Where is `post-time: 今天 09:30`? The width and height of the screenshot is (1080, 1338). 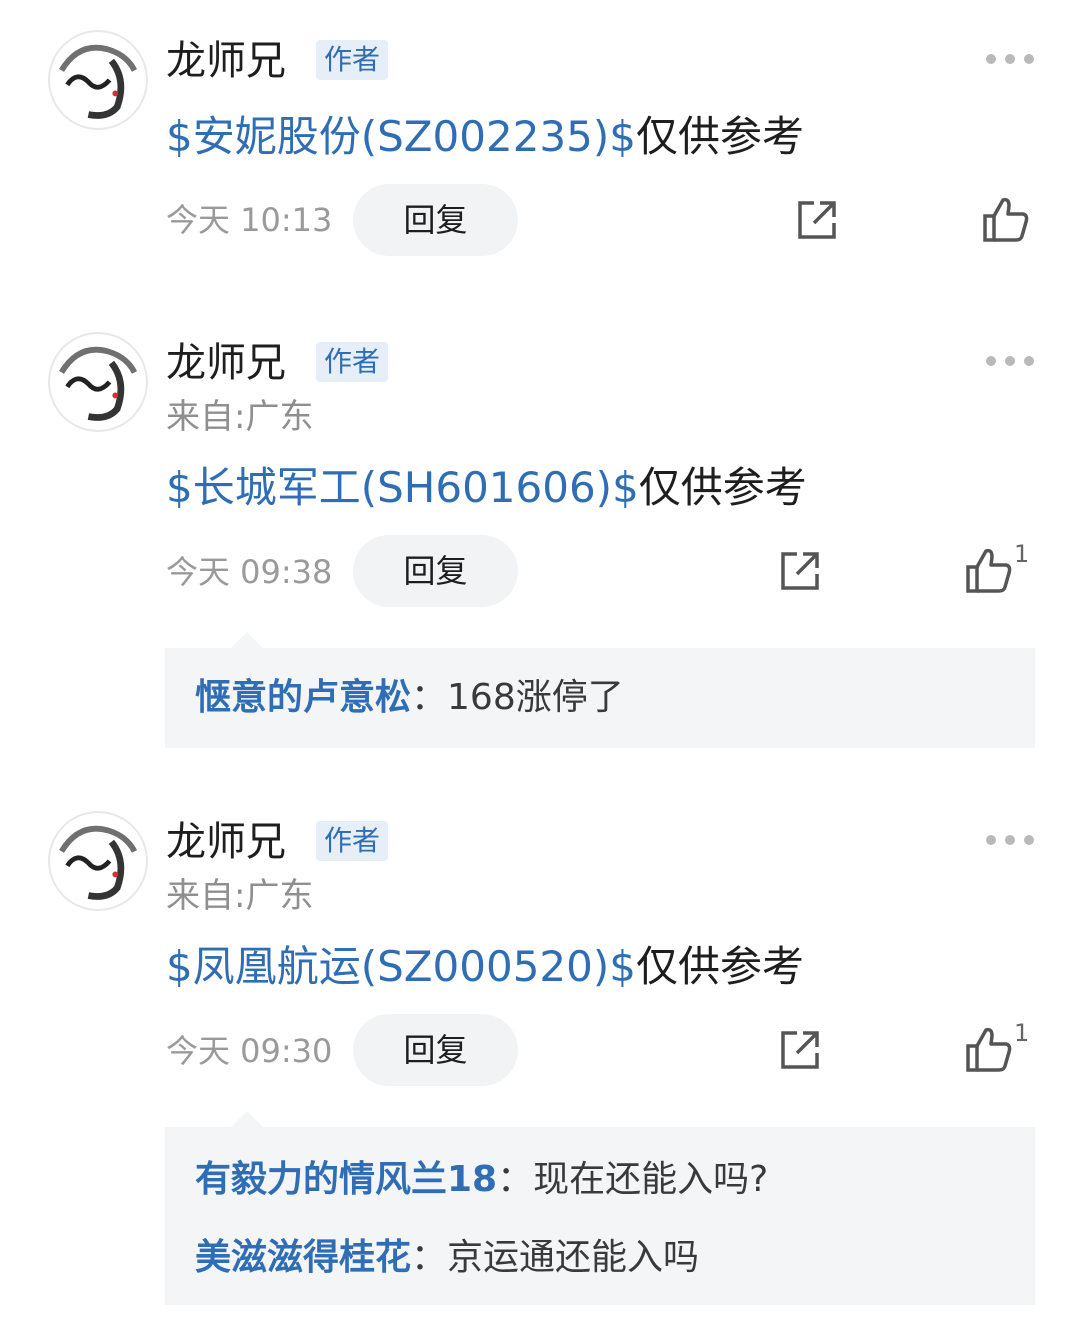 post-time: 今天 09:30 is located at coordinates (249, 1051).